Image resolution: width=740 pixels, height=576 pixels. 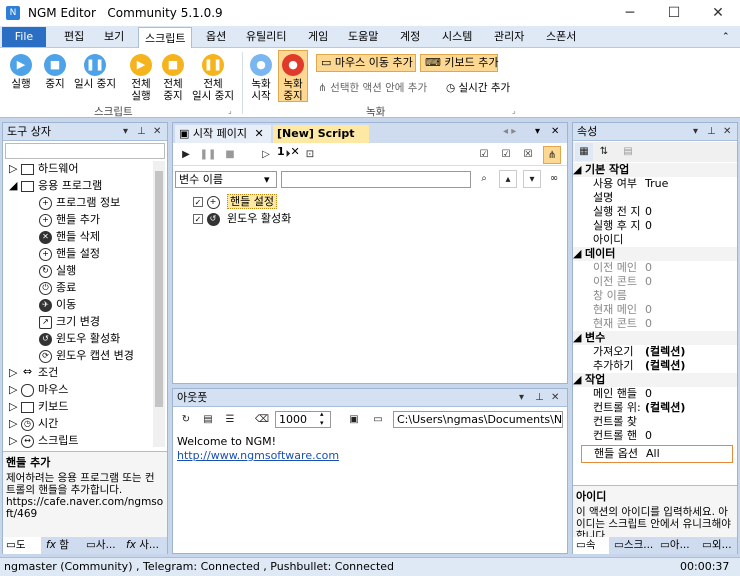 I want to click on record-start-button: ● 녹화 시작, so click(x=261, y=78).